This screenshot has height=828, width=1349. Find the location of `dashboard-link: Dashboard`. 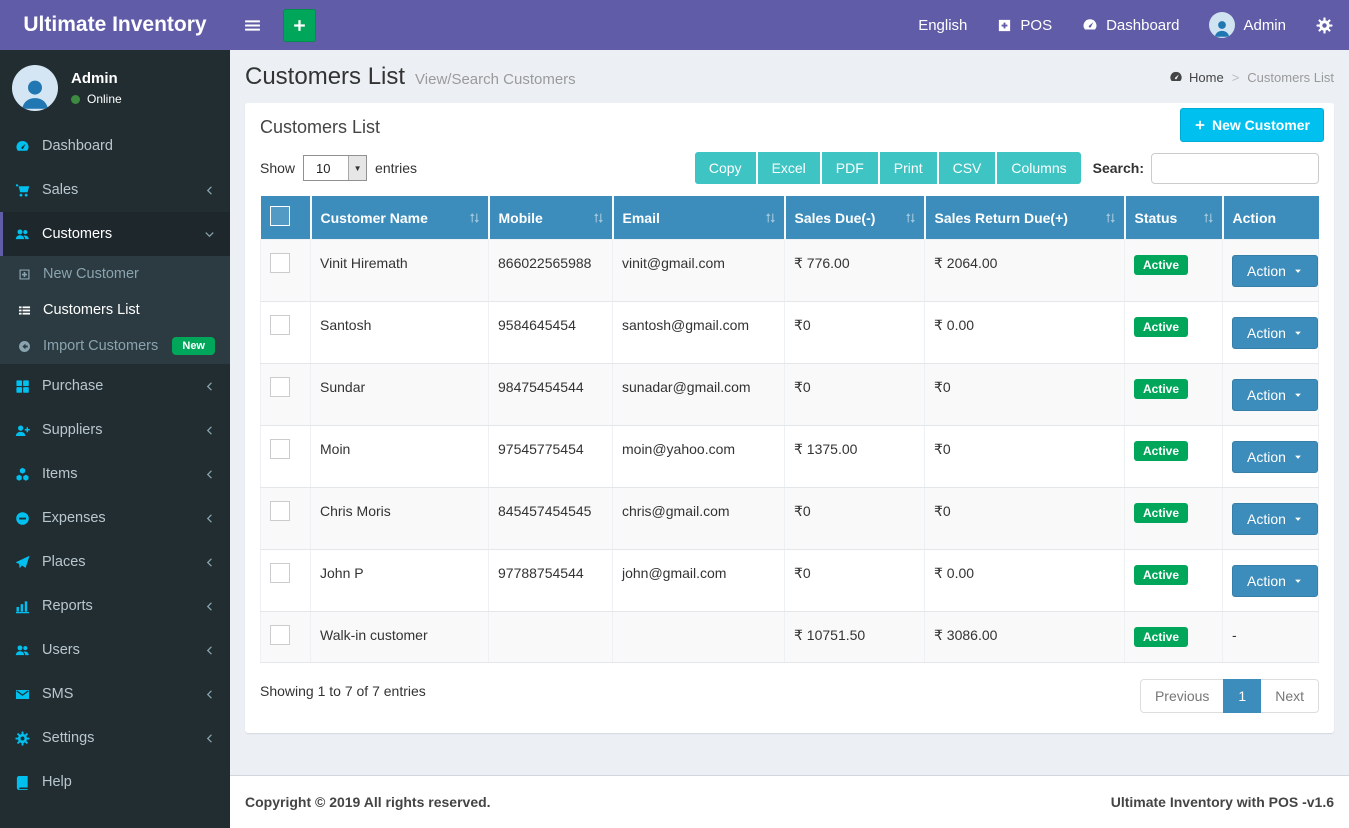

dashboard-link: Dashboard is located at coordinates (1130, 25).